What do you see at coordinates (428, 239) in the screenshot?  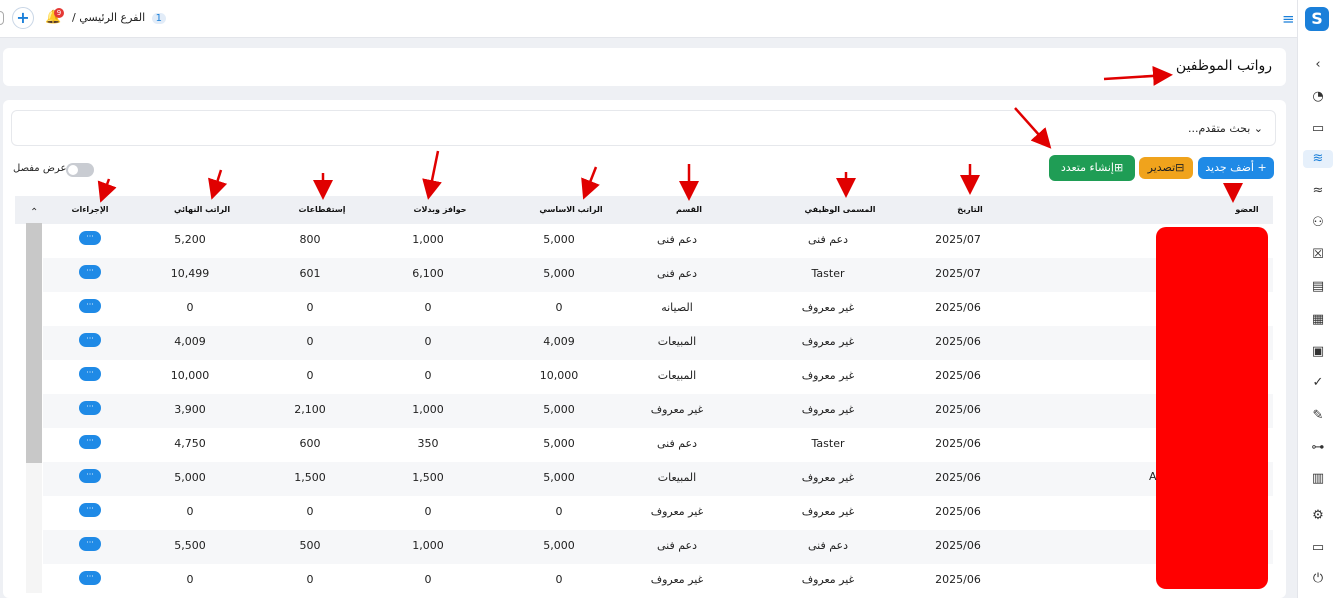 I see `cell-allowances: 1,000` at bounding box center [428, 239].